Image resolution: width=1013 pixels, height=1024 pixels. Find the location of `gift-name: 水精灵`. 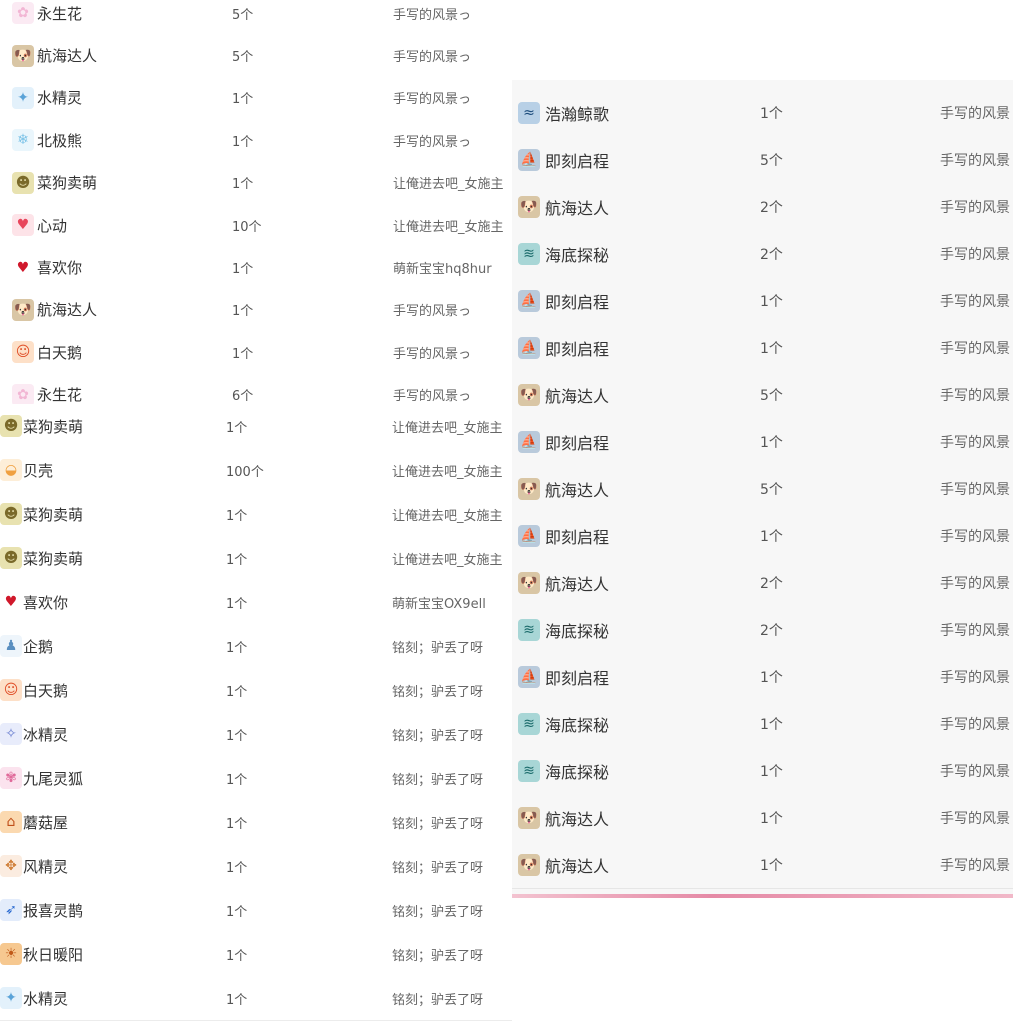

gift-name: 水精灵 is located at coordinates (46, 998).